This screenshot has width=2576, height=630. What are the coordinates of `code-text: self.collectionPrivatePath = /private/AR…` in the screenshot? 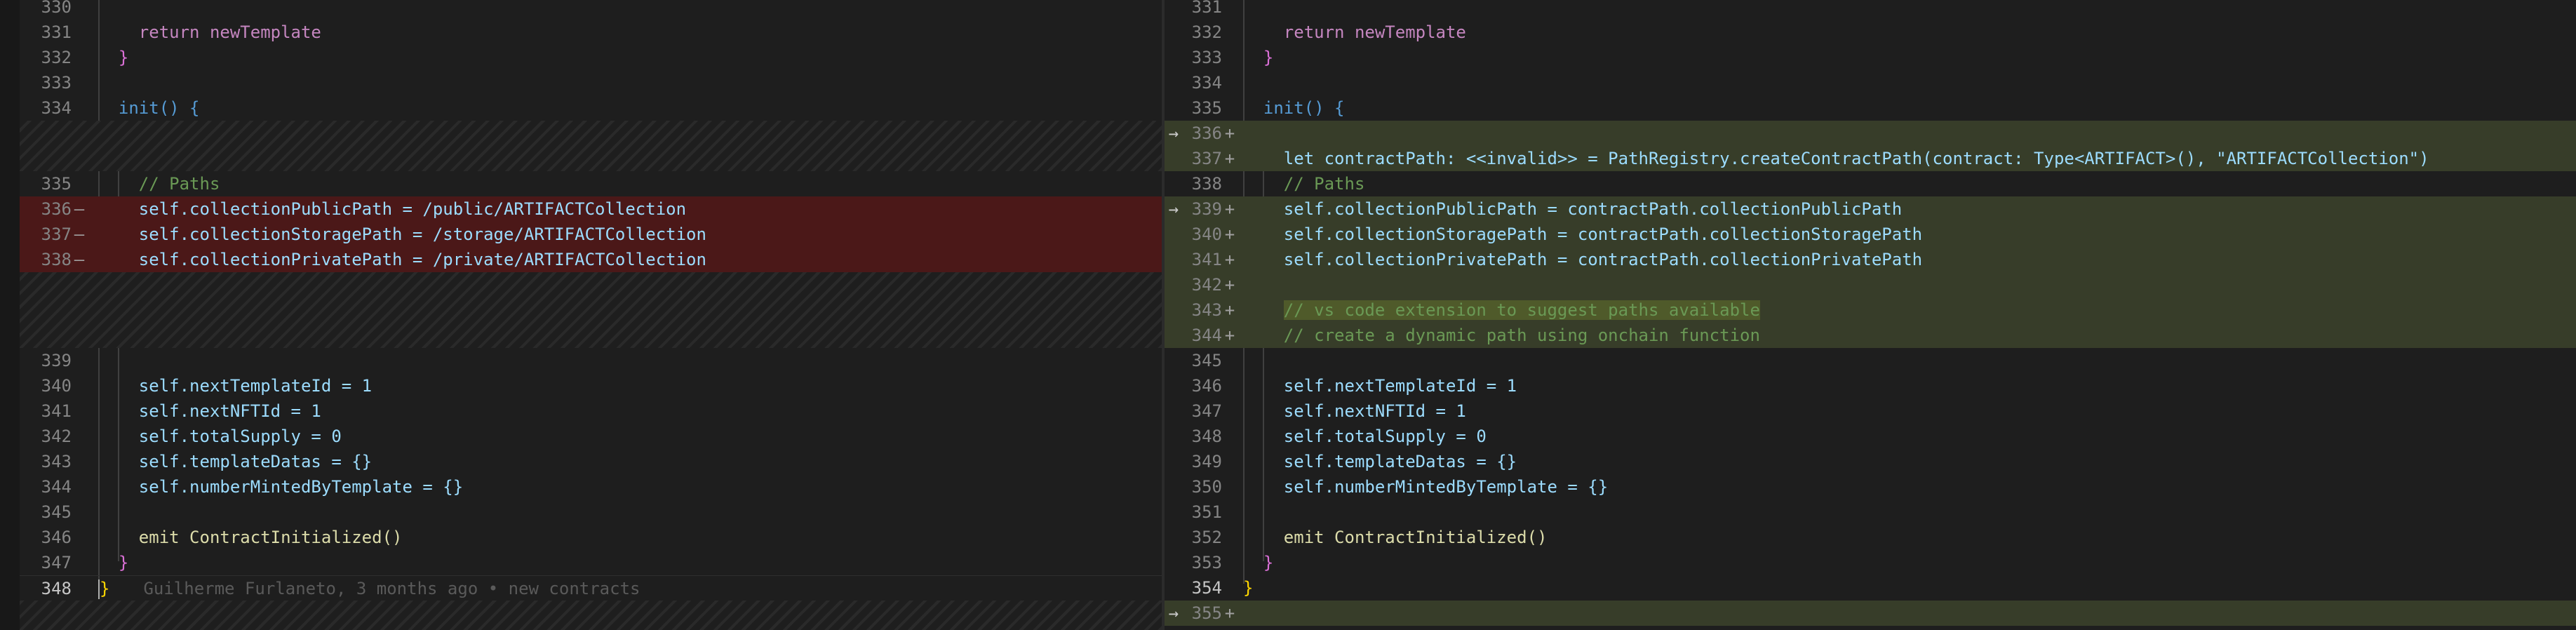 It's located at (422, 259).